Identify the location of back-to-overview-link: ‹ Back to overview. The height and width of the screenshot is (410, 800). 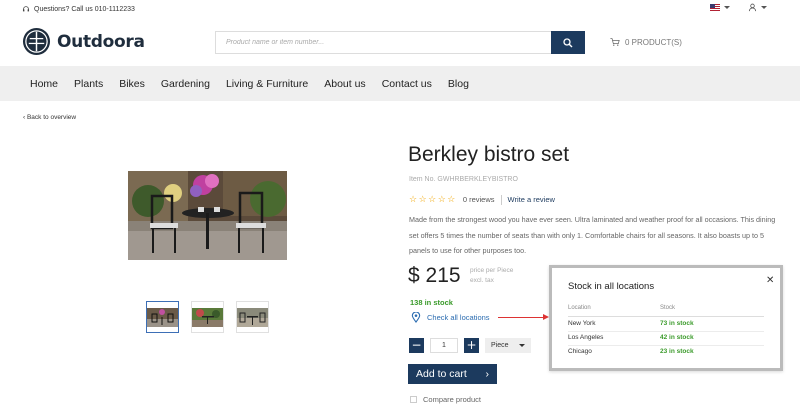
(49, 117).